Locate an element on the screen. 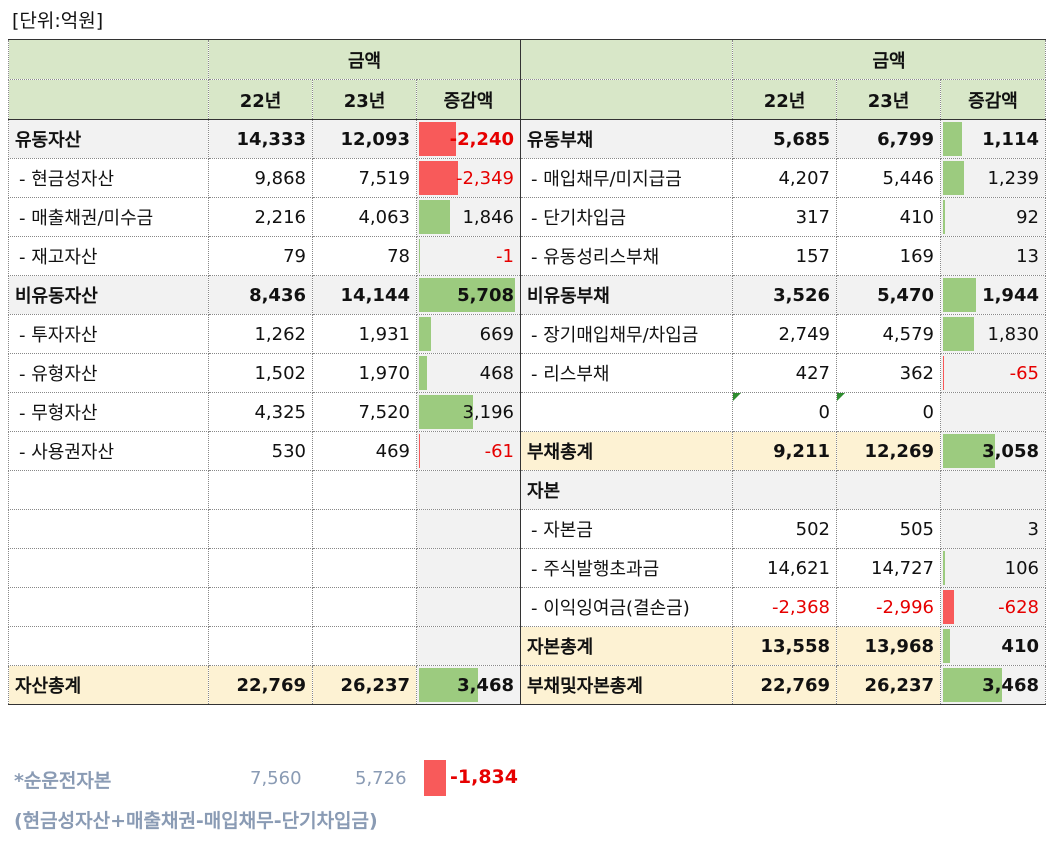  left-value-23: 1,931 is located at coordinates (364, 334).